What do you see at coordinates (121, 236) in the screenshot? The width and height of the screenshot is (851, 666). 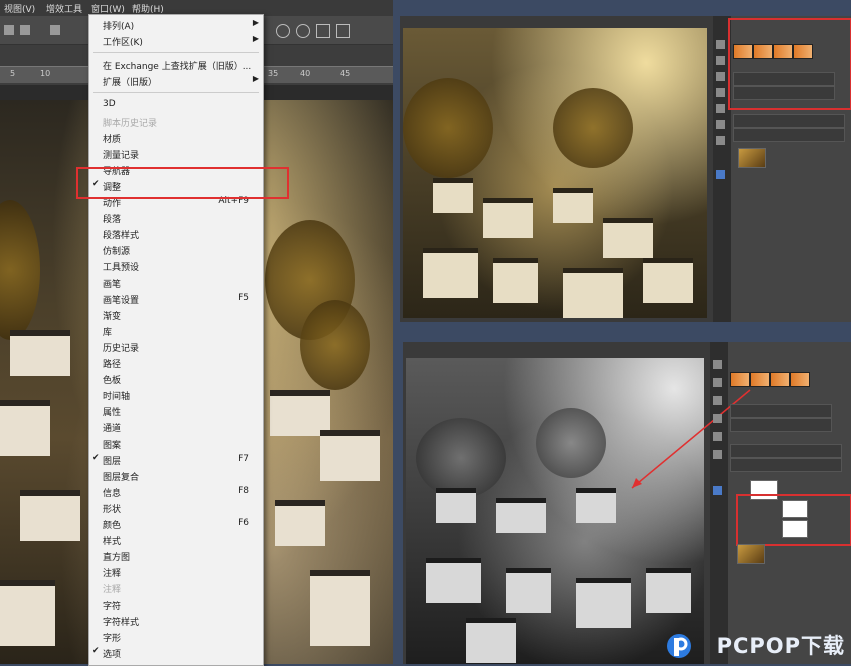 I see `menu-item-label: 段落样式` at bounding box center [121, 236].